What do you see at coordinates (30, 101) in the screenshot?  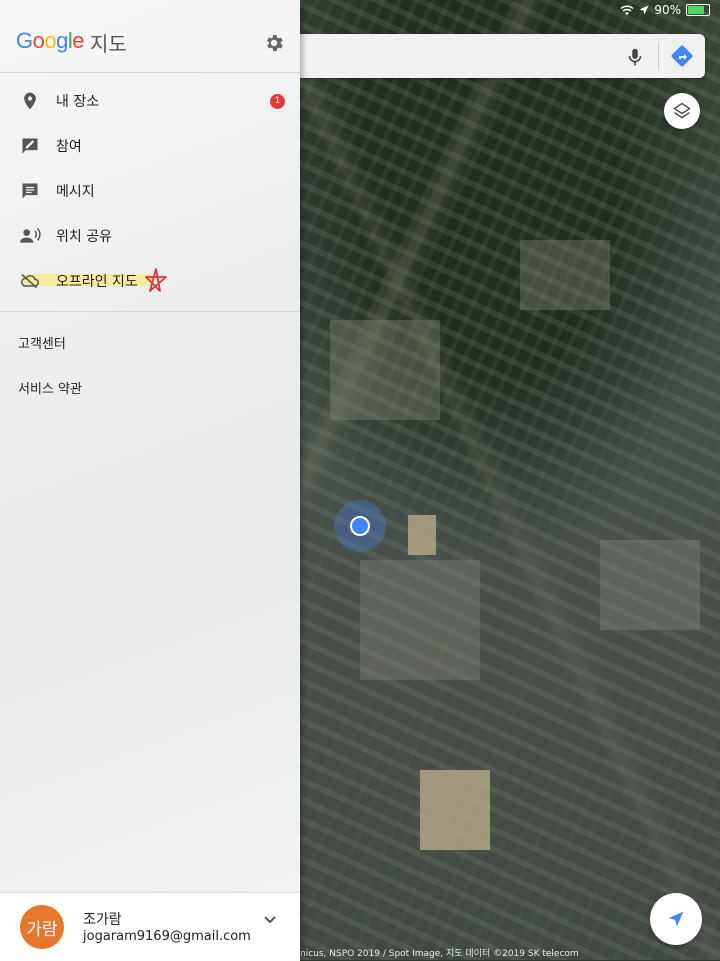 I see `pin-icon` at bounding box center [30, 101].